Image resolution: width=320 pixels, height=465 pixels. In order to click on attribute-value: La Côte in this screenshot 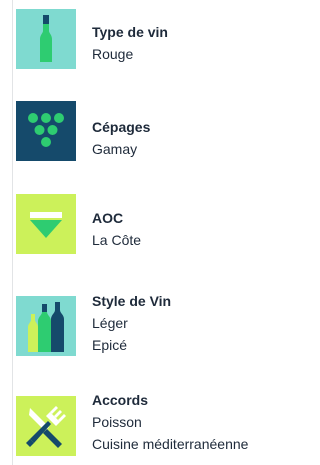, I will do `click(117, 240)`.